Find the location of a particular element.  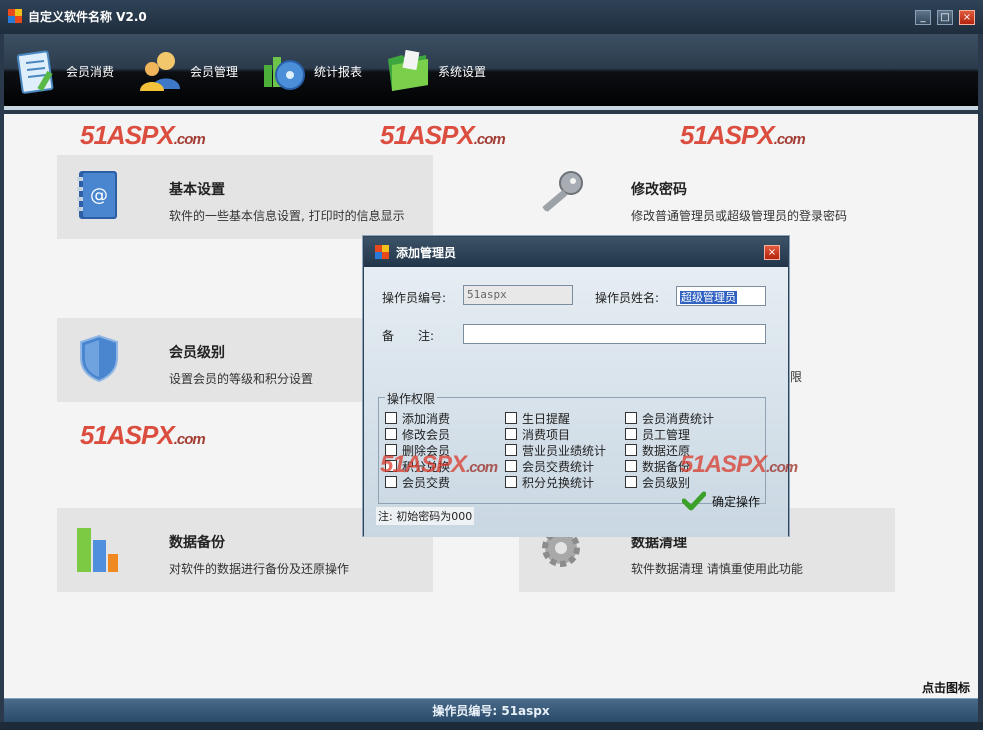

operator-name-field: 超级管理员 is located at coordinates (721, 296).